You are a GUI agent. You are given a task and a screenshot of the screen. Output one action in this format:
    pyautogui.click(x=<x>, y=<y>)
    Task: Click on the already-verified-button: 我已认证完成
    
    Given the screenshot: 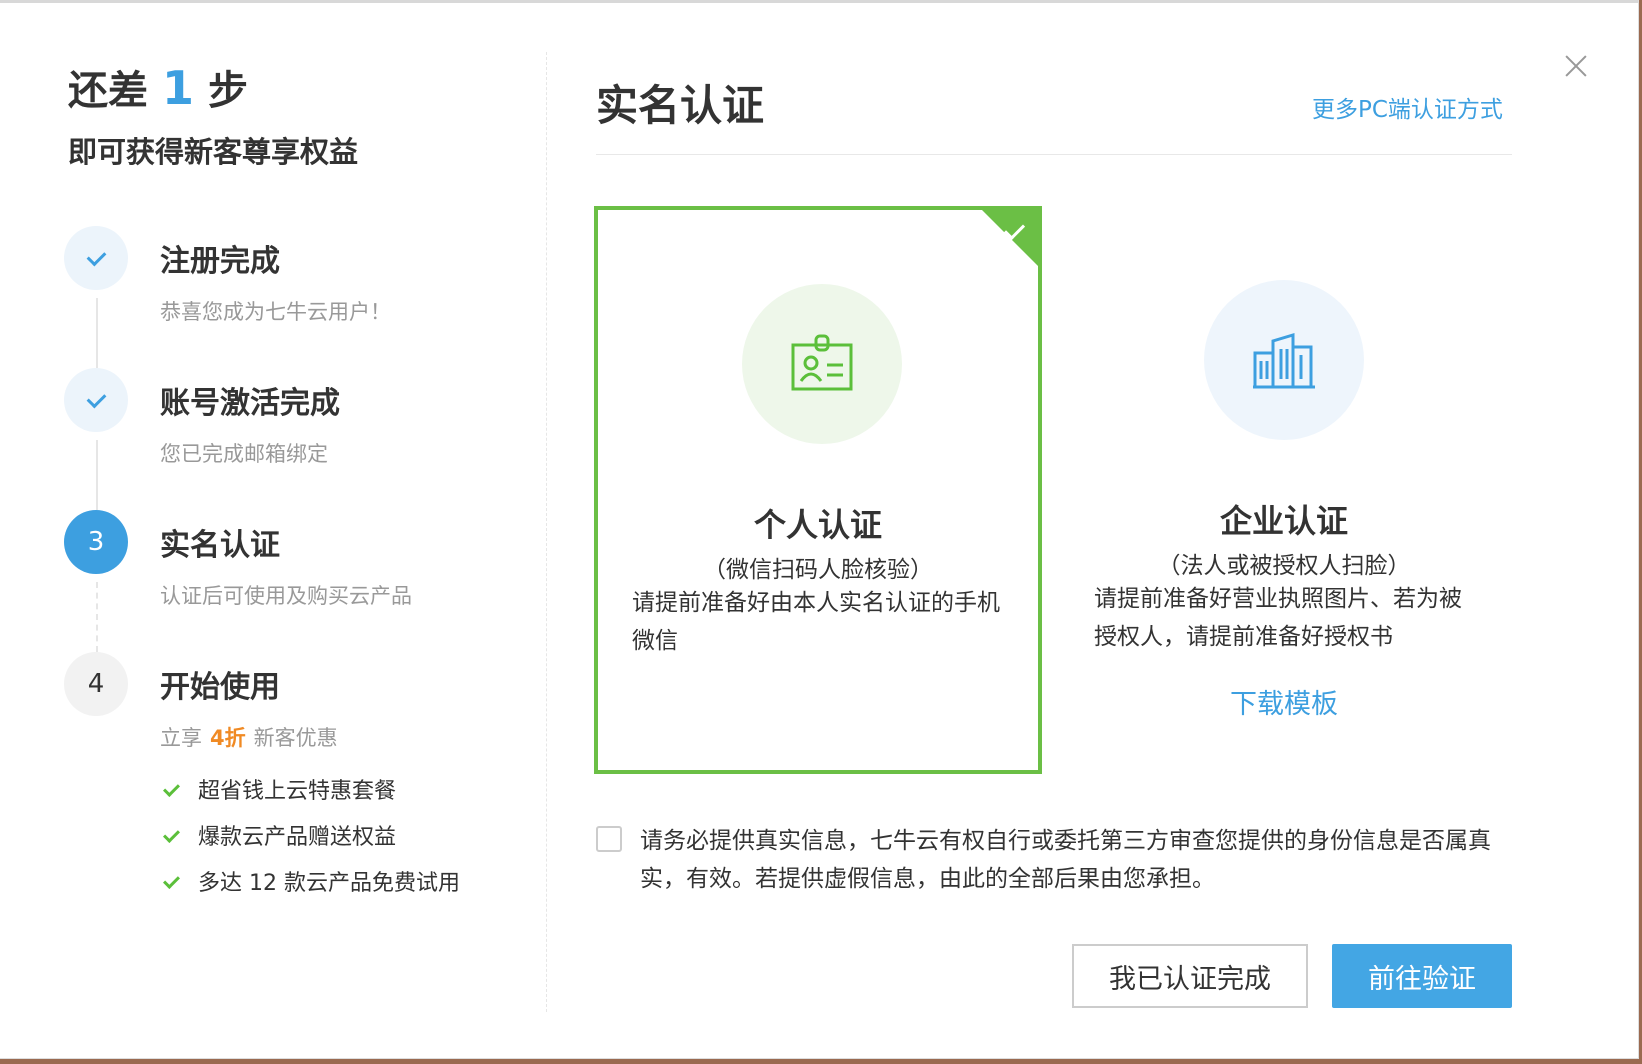 What is the action you would take?
    pyautogui.click(x=1190, y=976)
    